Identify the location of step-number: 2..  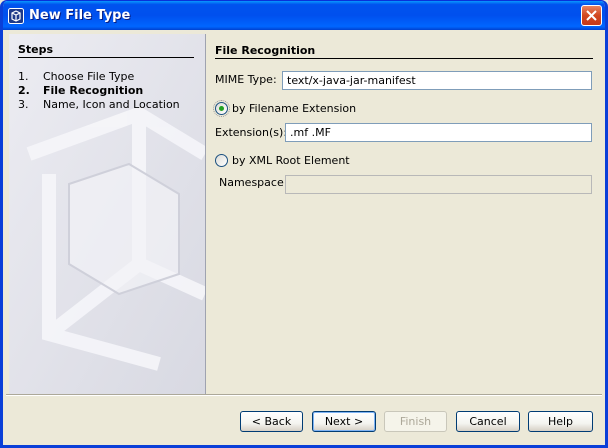
(24, 90).